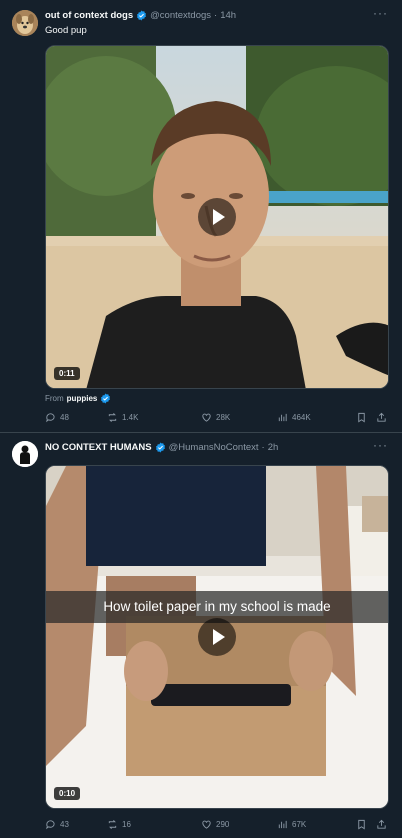  I want to click on reply-button: 48, so click(57, 417).